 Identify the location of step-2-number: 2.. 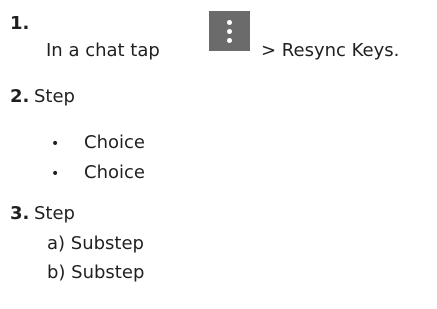
(20, 96).